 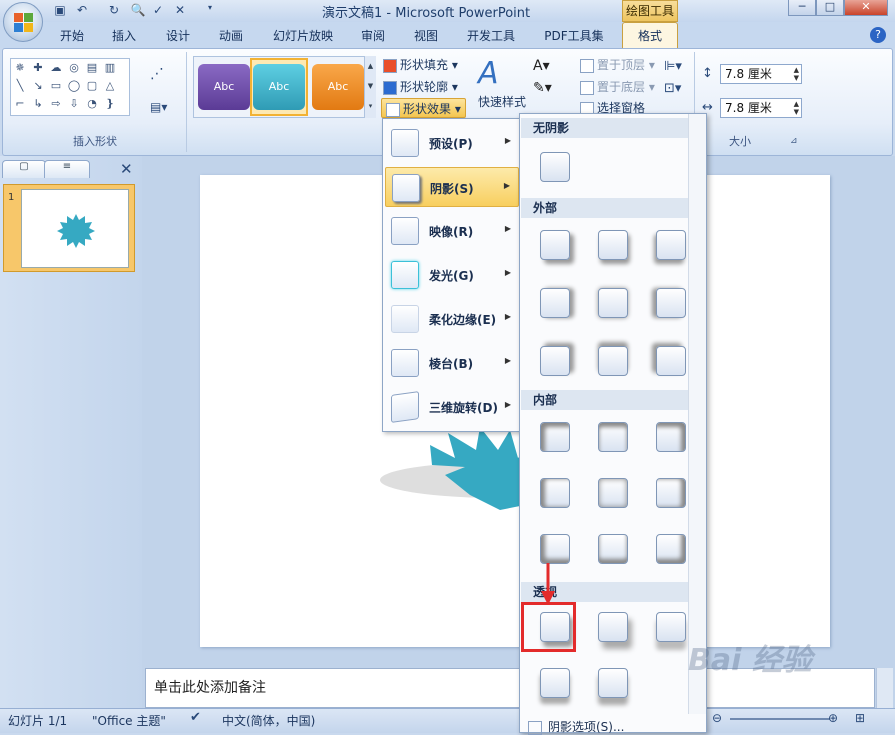 What do you see at coordinates (697, 414) in the screenshot?
I see `gallery-scrollbar` at bounding box center [697, 414].